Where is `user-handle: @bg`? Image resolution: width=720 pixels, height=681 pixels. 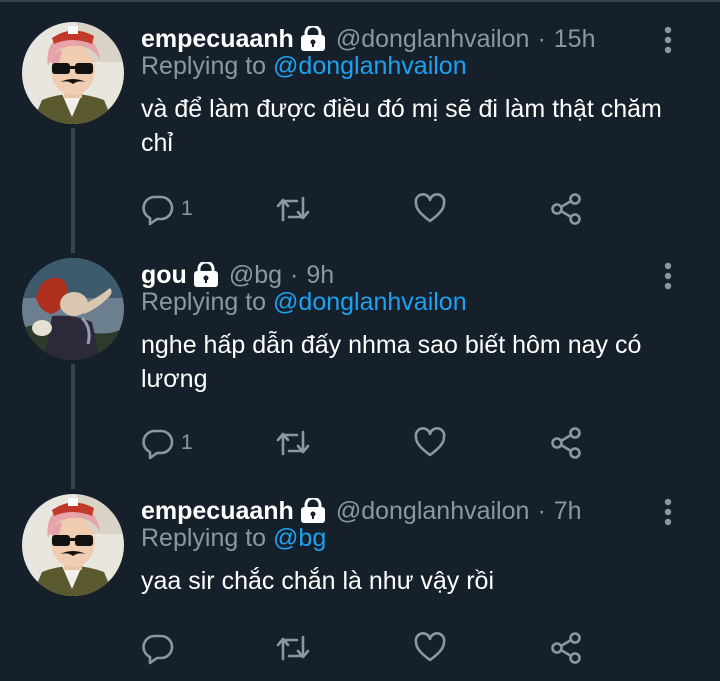
user-handle: @bg is located at coordinates (255, 275).